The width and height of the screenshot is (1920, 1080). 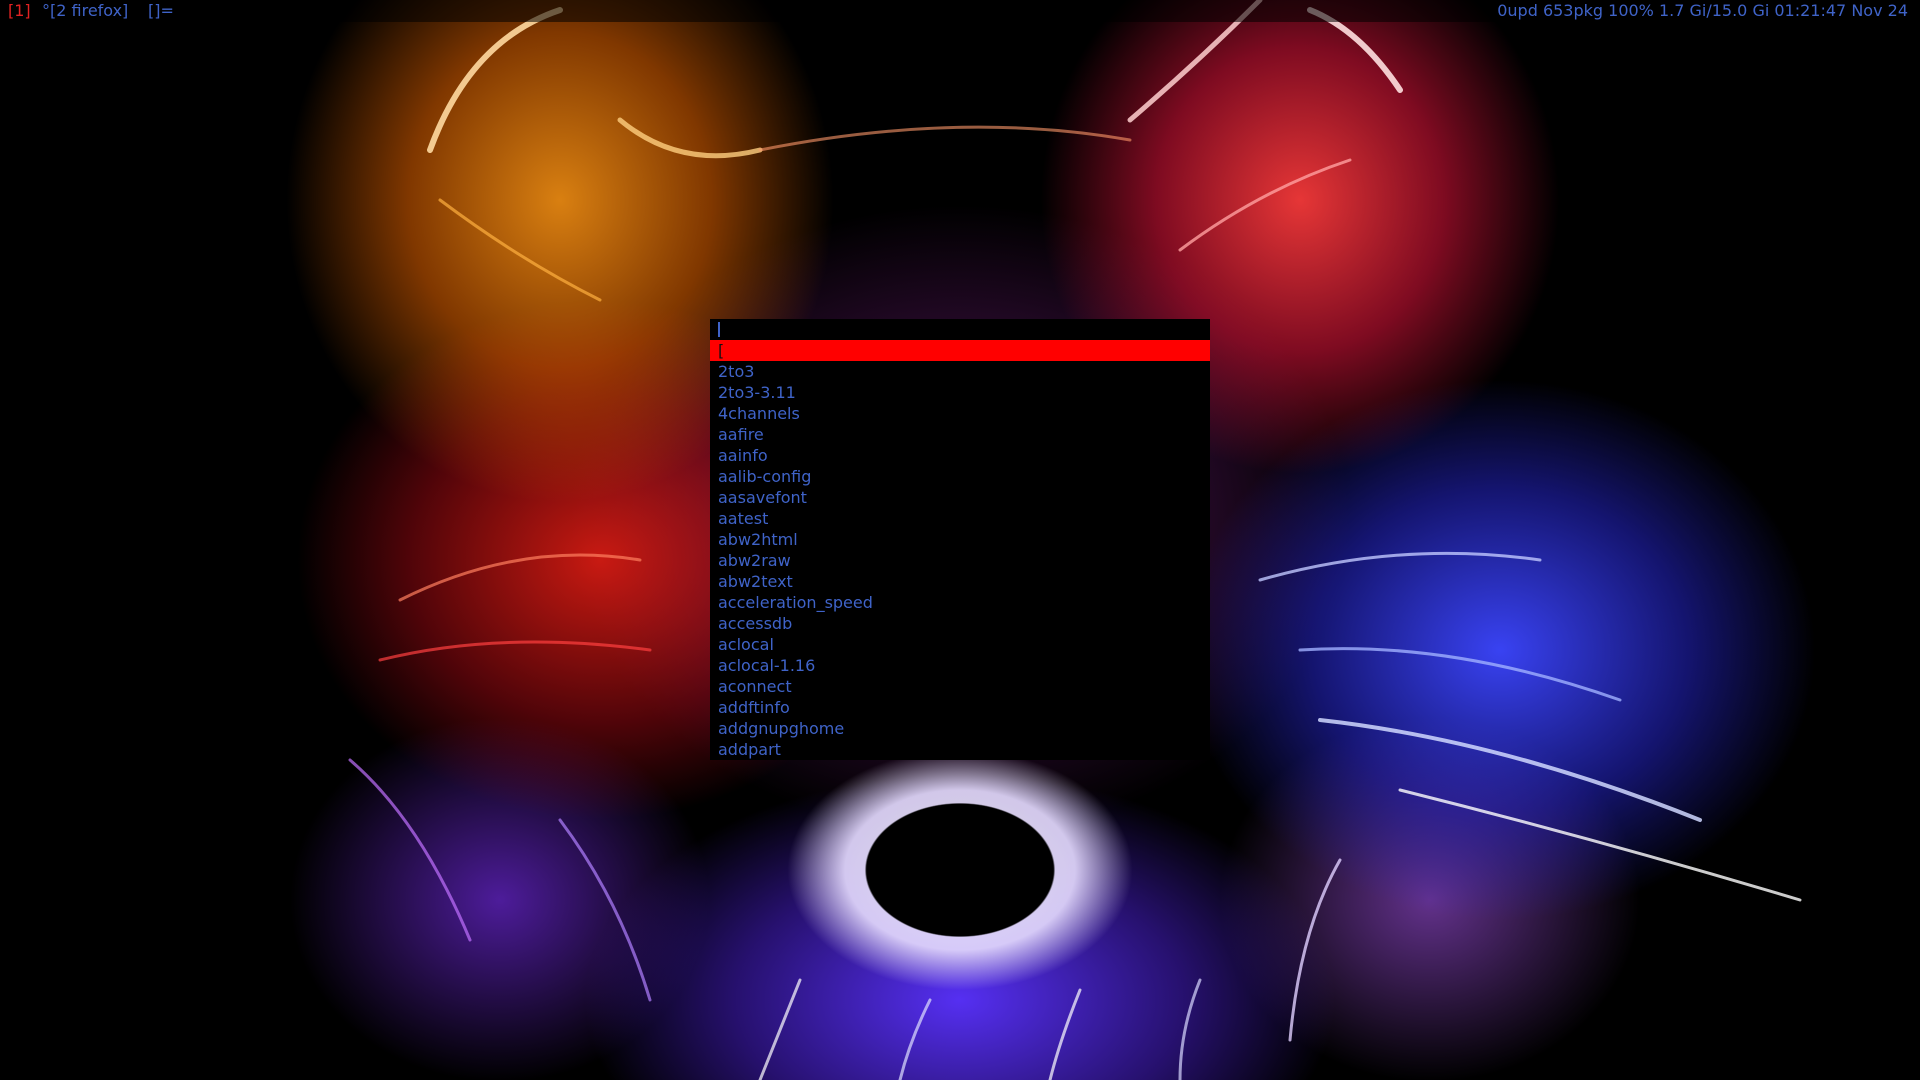 I want to click on launcher-item: addgnupghome, so click(x=960, y=728).